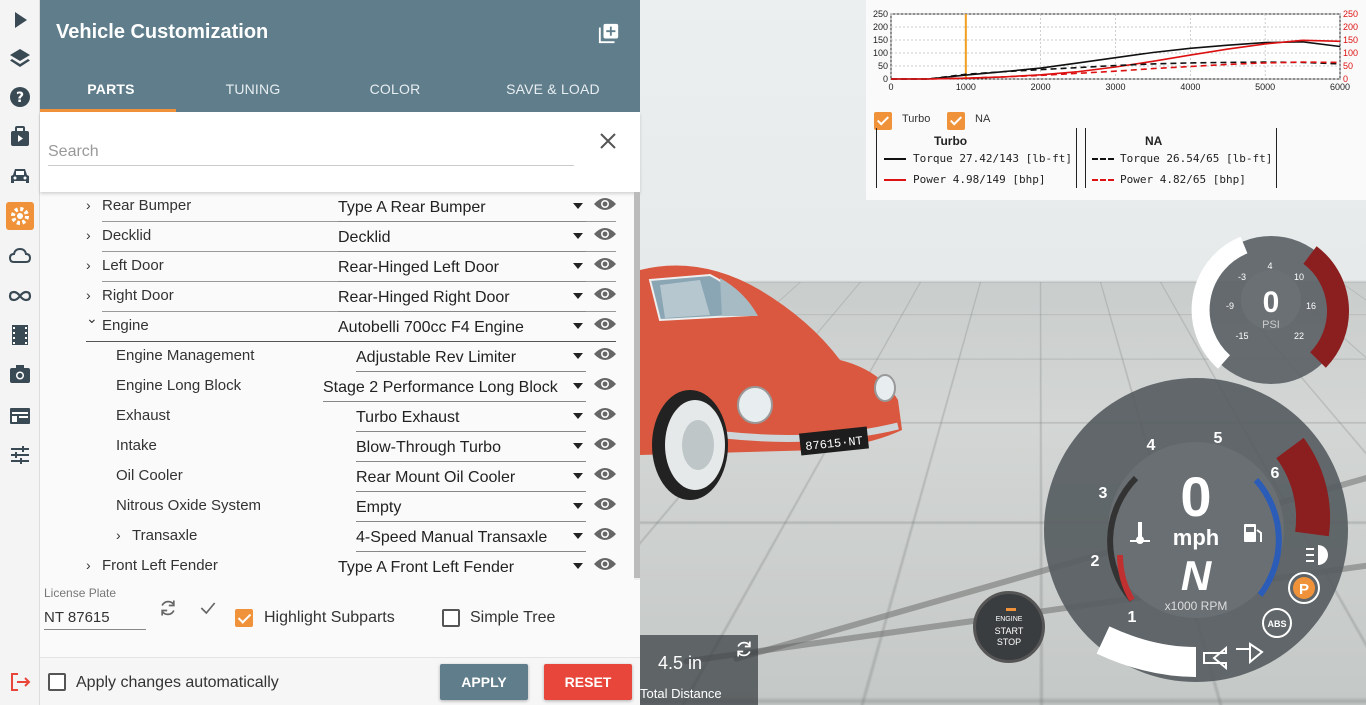 The height and width of the screenshot is (705, 1366). What do you see at coordinates (95, 618) in the screenshot?
I see `license-plate-input` at bounding box center [95, 618].